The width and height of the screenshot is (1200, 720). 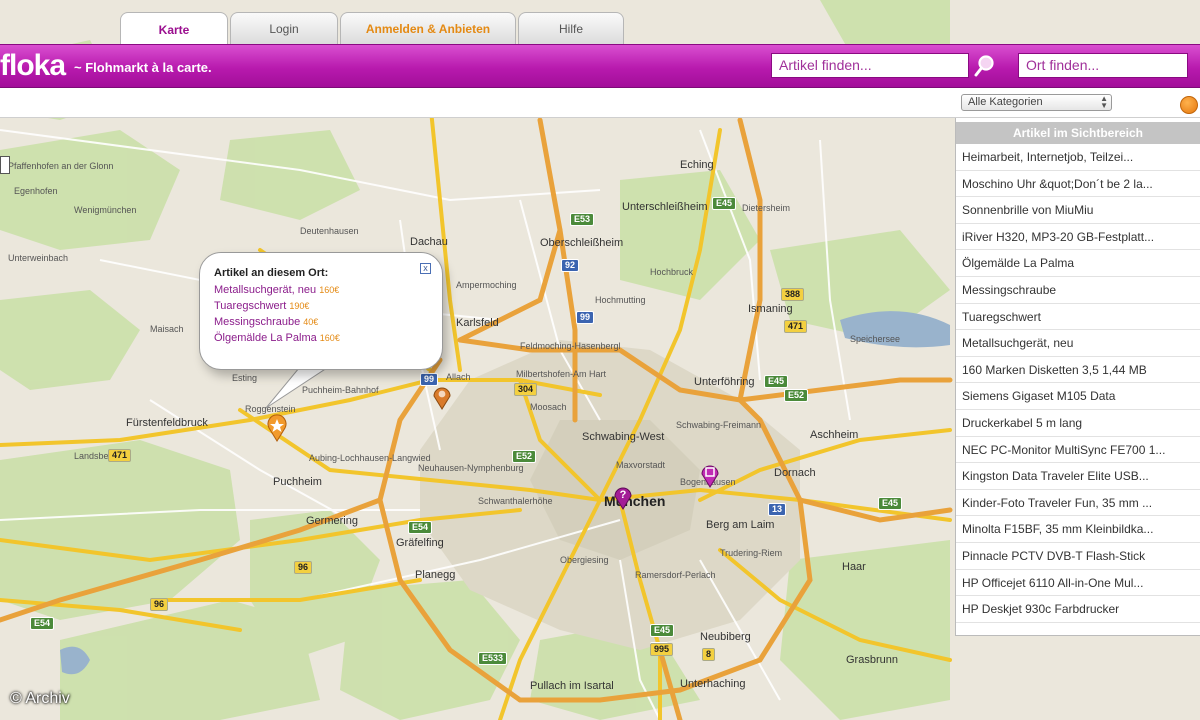 I want to click on popup-item-price: 40€, so click(x=311, y=322).